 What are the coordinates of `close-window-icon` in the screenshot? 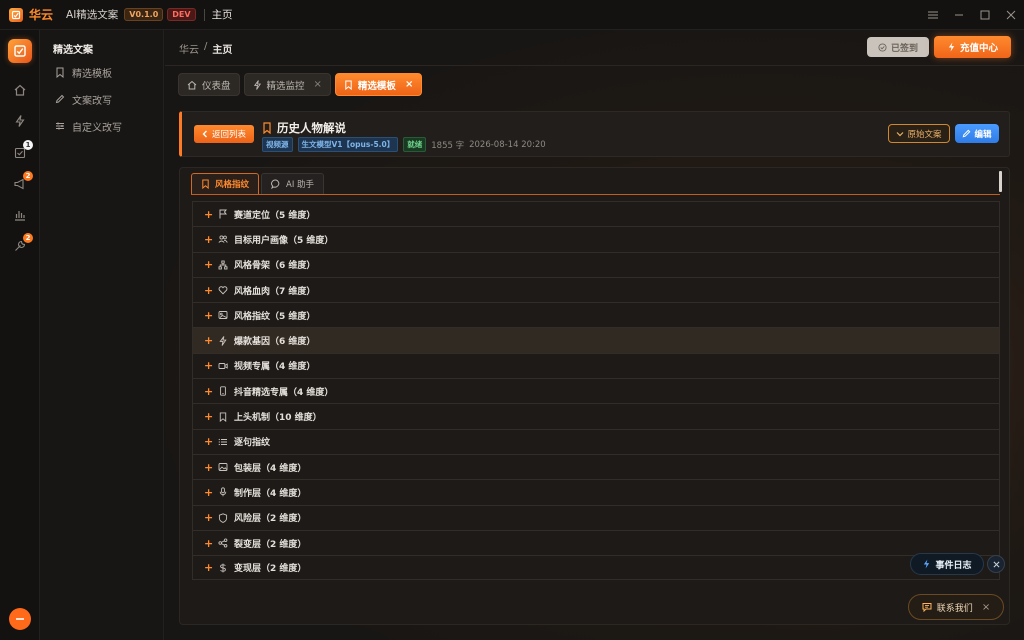 It's located at (1011, 15).